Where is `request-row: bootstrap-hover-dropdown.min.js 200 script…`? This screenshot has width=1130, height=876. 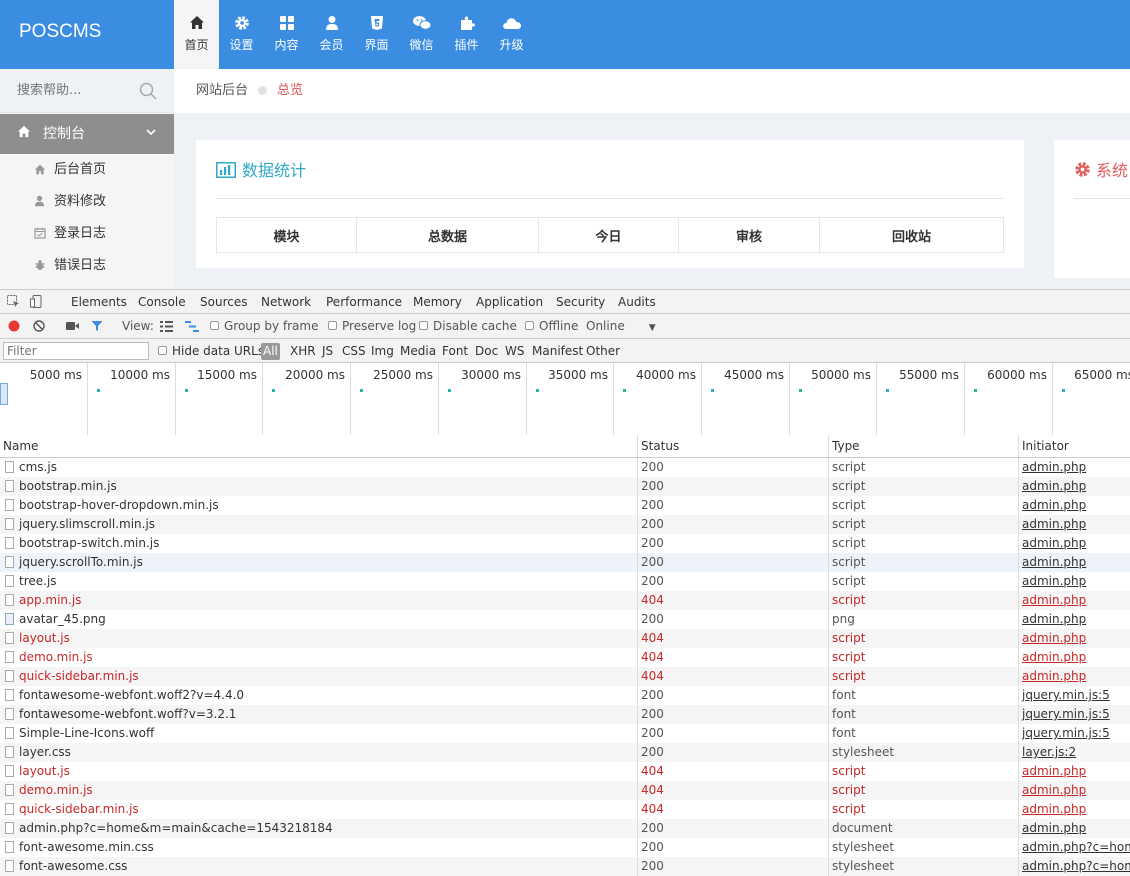
request-row: bootstrap-hover-dropdown.min.js 200 script… is located at coordinates (565, 505).